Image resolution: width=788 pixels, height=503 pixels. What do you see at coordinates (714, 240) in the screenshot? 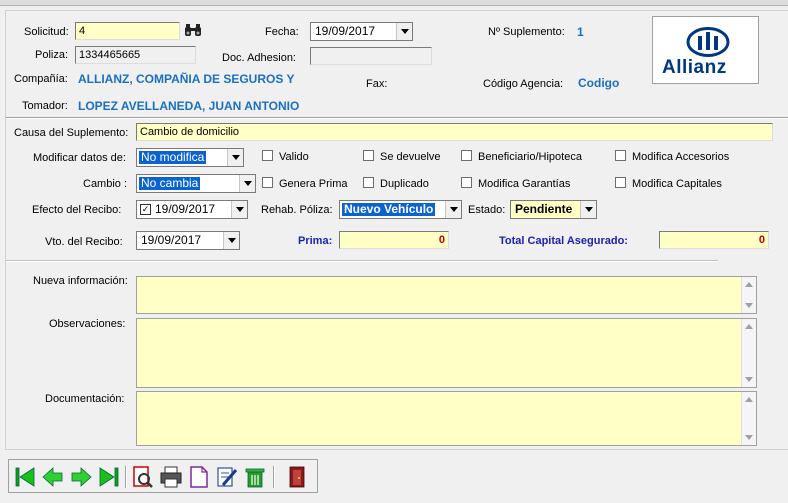
I see `capital-field: 0` at bounding box center [714, 240].